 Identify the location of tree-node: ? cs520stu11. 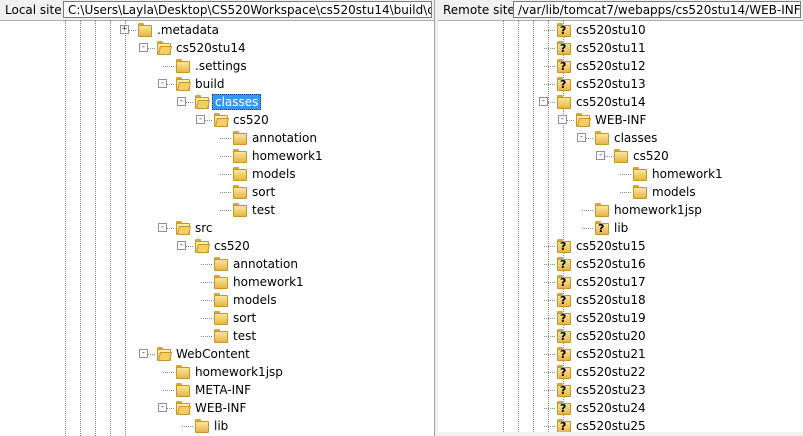
(620, 48).